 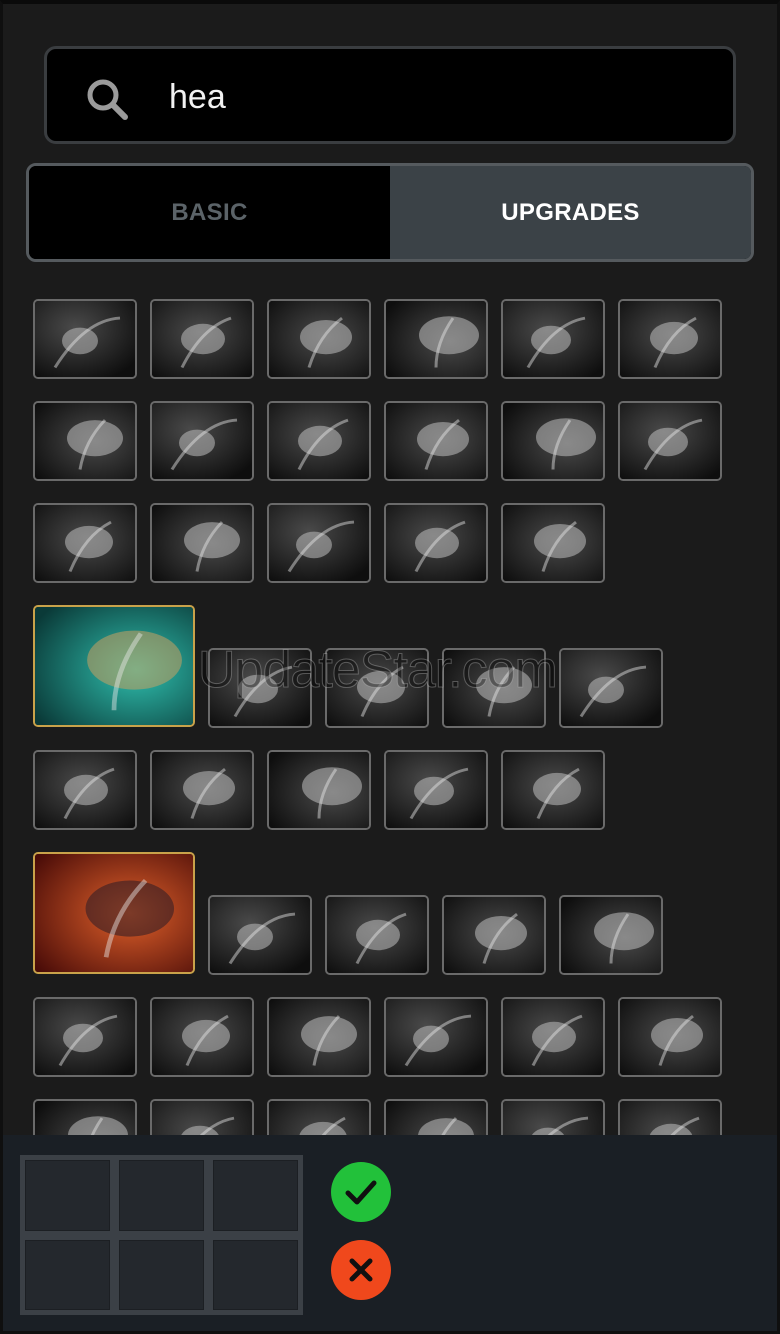 What do you see at coordinates (319, 339) in the screenshot?
I see `item-boots-armored` at bounding box center [319, 339].